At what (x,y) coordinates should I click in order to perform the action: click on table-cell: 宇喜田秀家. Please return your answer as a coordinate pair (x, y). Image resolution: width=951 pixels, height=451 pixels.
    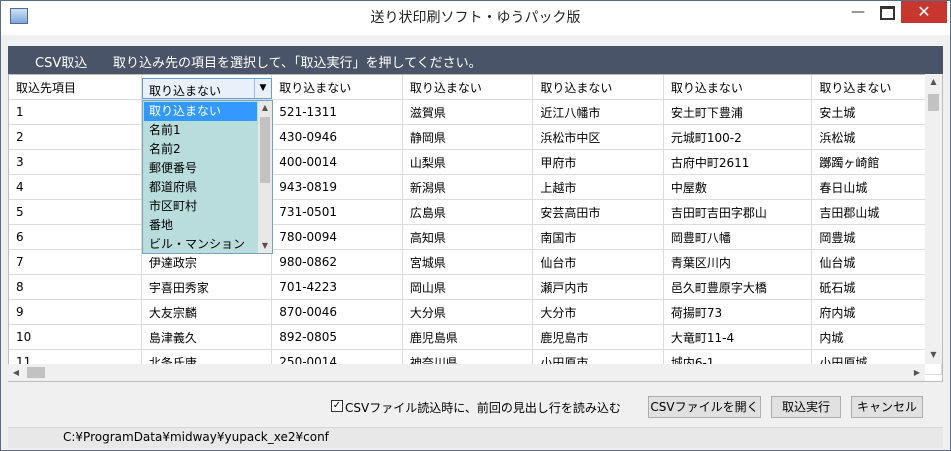
    Looking at the image, I should click on (207, 287).